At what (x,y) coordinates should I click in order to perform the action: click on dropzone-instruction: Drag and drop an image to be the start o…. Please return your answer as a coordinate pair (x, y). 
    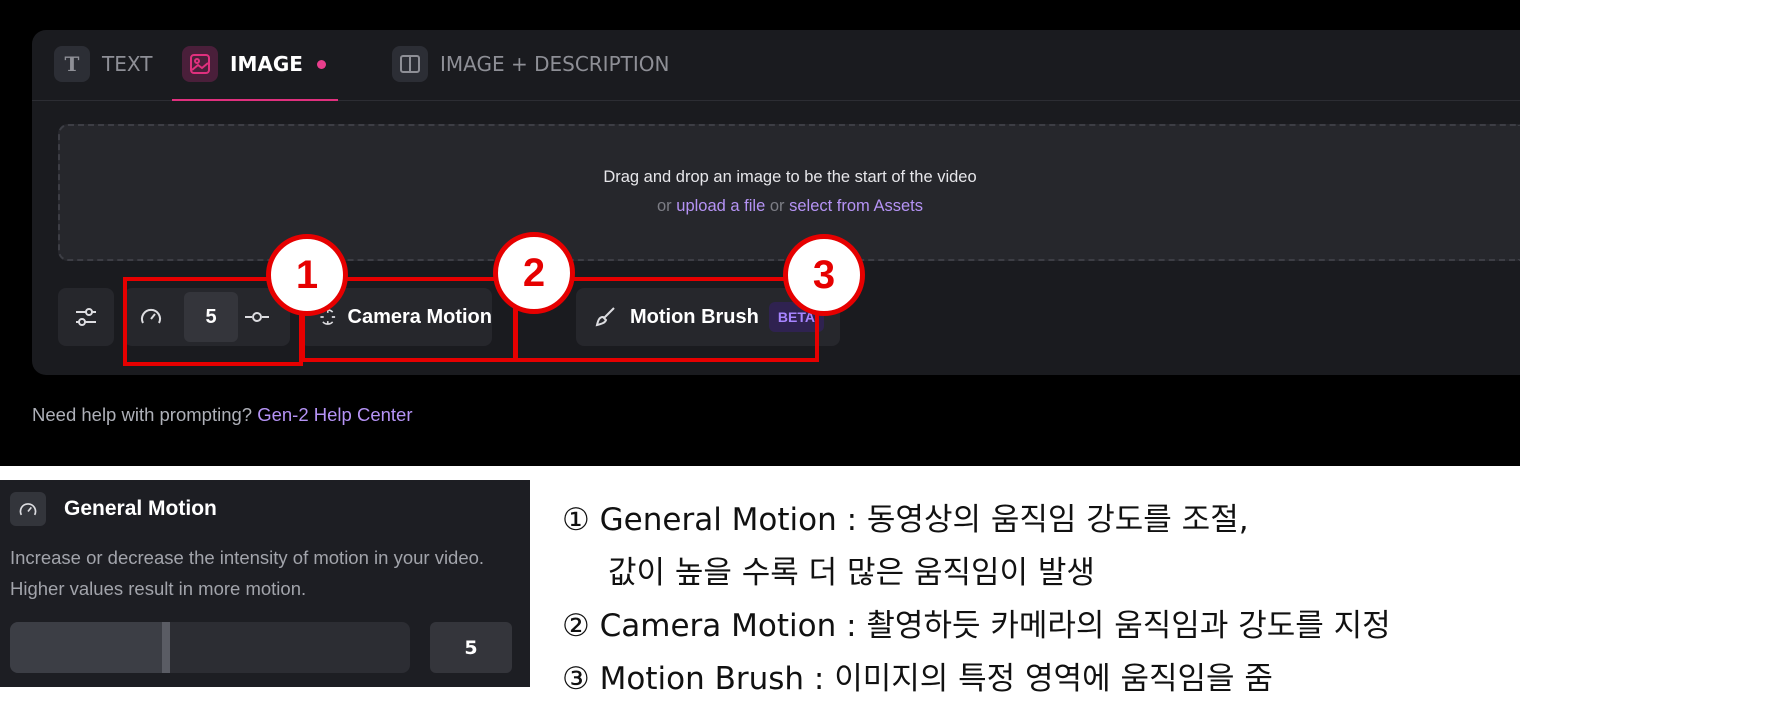
    Looking at the image, I should click on (790, 177).